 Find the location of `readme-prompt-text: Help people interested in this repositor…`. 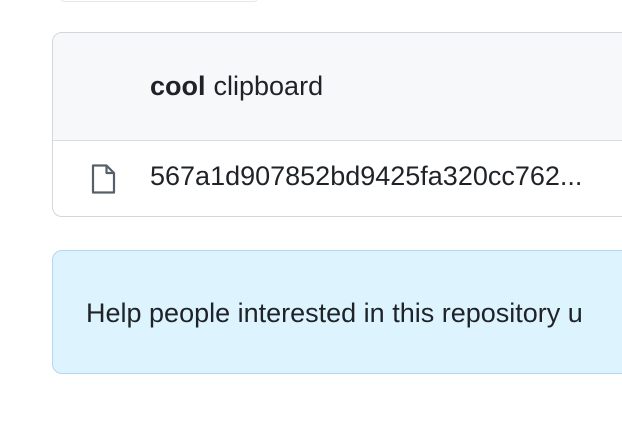

readme-prompt-text: Help people interested in this repositor… is located at coordinates (334, 313).